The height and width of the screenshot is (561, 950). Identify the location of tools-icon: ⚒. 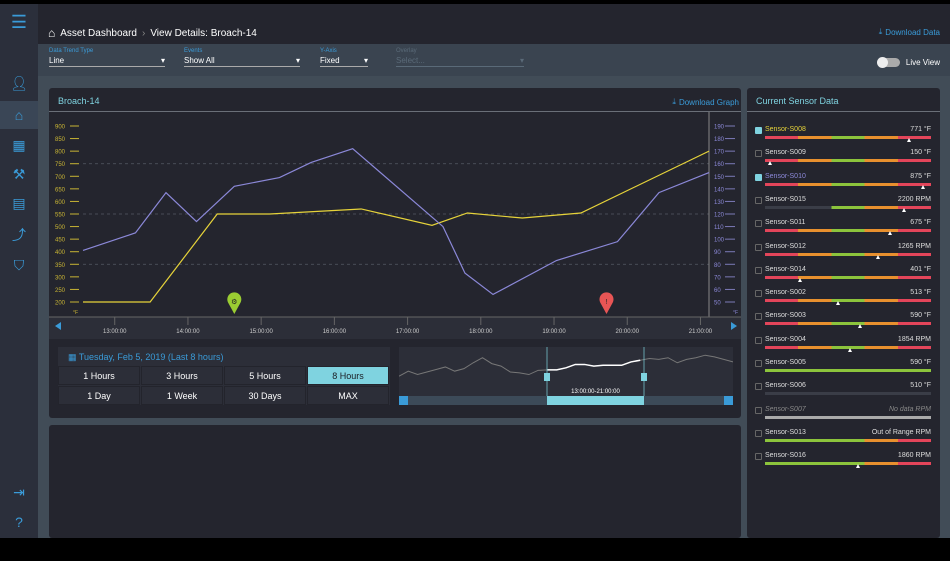
(19, 174).